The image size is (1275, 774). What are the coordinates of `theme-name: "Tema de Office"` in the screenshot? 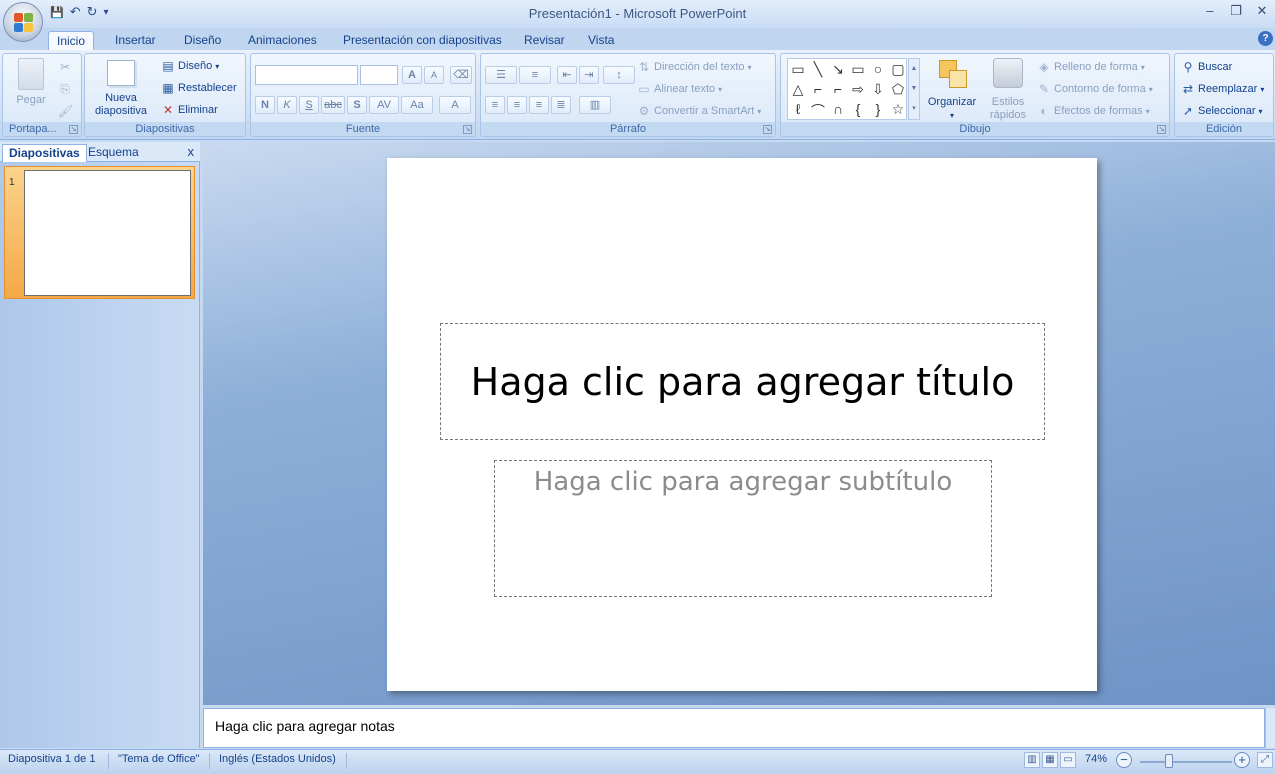 It's located at (159, 759).